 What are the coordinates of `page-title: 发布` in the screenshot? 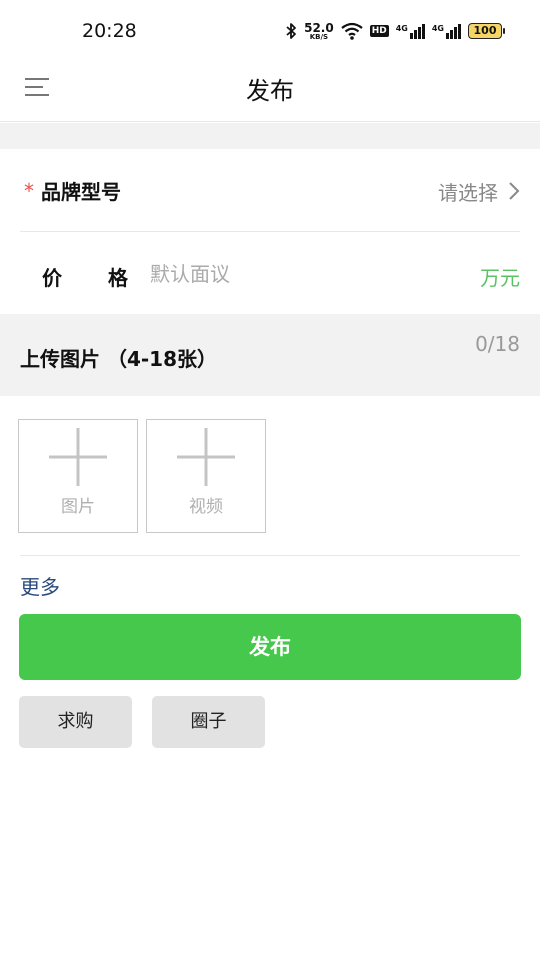 It's located at (270, 91).